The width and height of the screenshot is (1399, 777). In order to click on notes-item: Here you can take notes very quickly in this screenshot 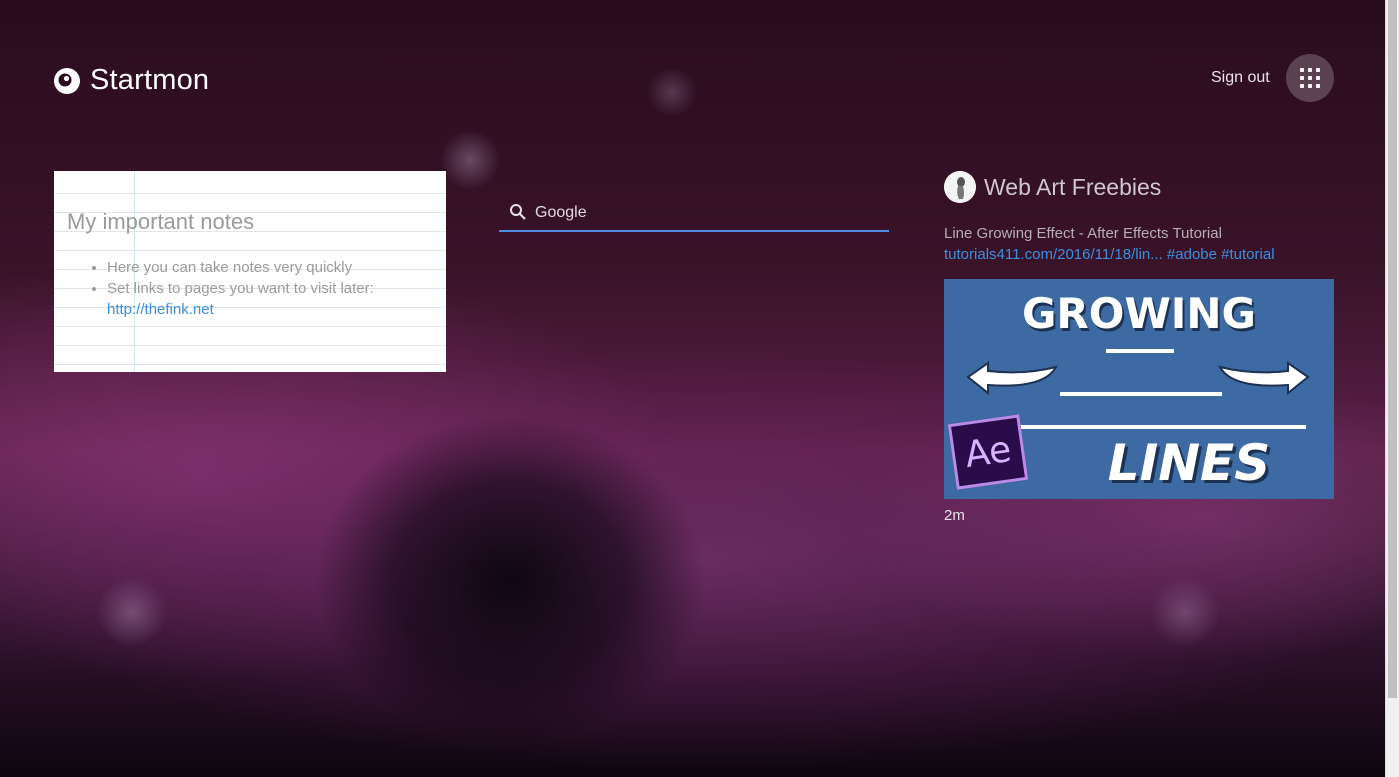, I will do `click(240, 267)`.